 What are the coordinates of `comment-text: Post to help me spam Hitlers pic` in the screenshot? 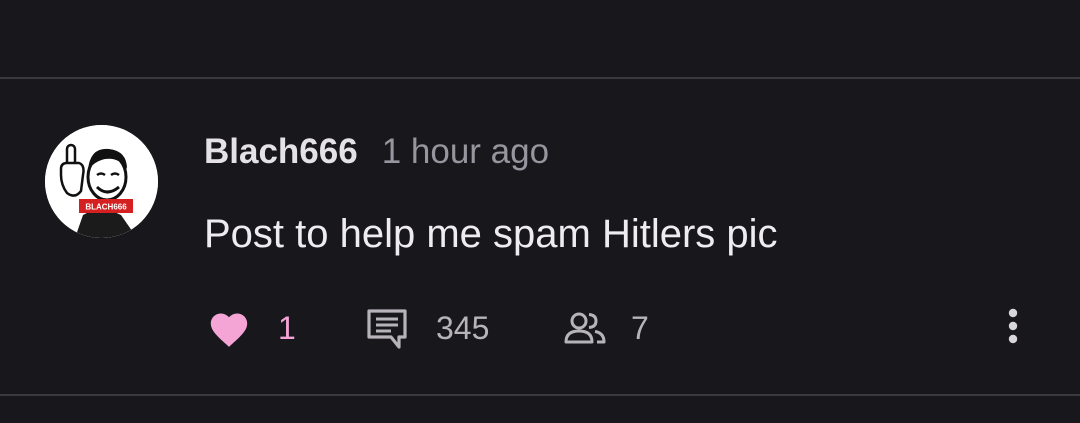 It's located at (491, 234).